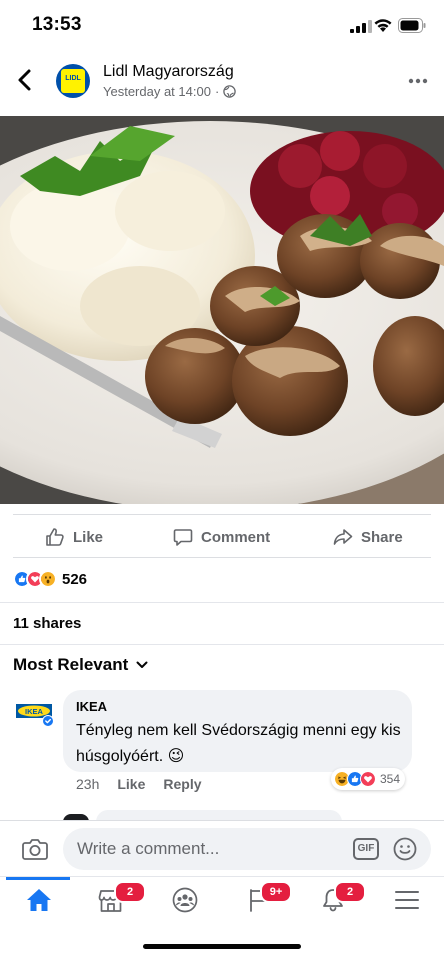 The width and height of the screenshot is (444, 960). Describe the element at coordinates (88, 784) in the screenshot. I see `comment-age: 23h` at that location.